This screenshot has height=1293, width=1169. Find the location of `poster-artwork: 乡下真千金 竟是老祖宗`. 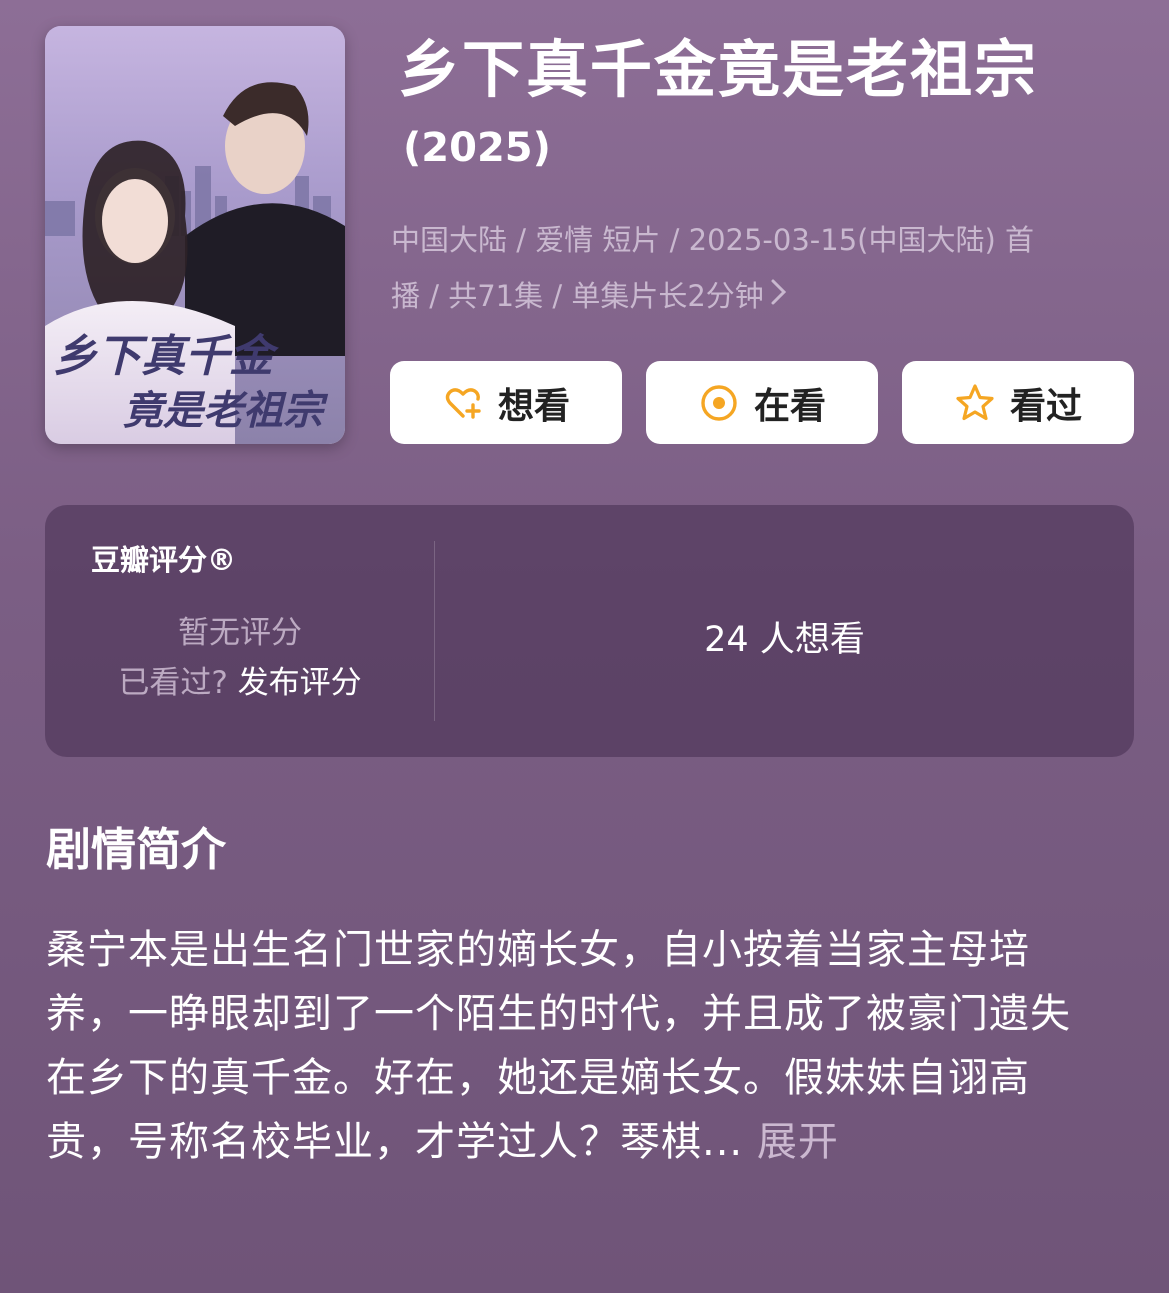

poster-artwork: 乡下真千金 竟是老祖宗 is located at coordinates (195, 235).